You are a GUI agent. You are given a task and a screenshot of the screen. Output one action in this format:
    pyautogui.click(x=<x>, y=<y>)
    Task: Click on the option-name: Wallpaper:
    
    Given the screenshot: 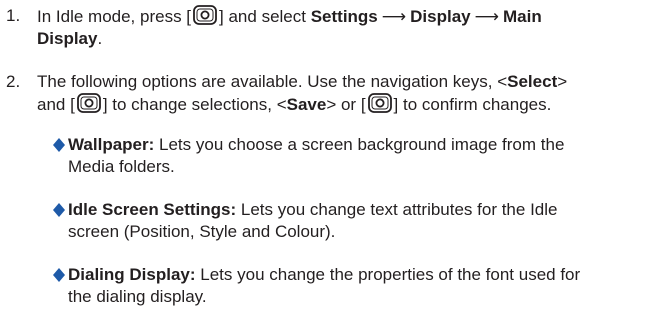 What is the action you would take?
    pyautogui.click(x=111, y=144)
    